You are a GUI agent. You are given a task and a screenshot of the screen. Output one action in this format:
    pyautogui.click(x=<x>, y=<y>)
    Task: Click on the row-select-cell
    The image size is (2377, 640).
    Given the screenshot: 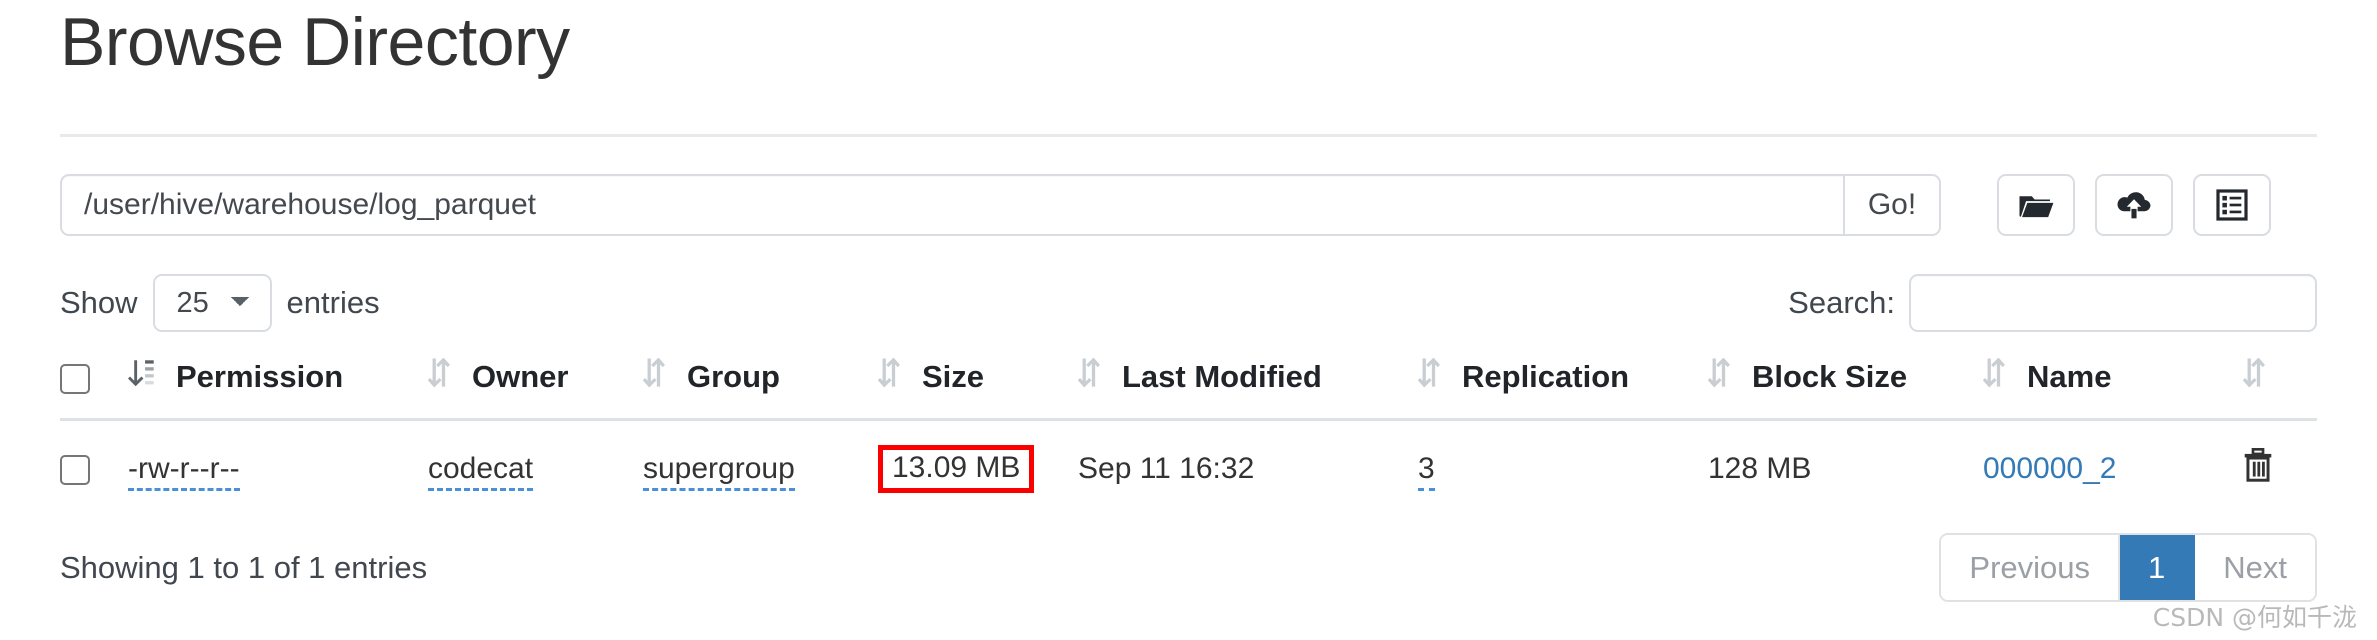 What is the action you would take?
    pyautogui.click(x=94, y=467)
    